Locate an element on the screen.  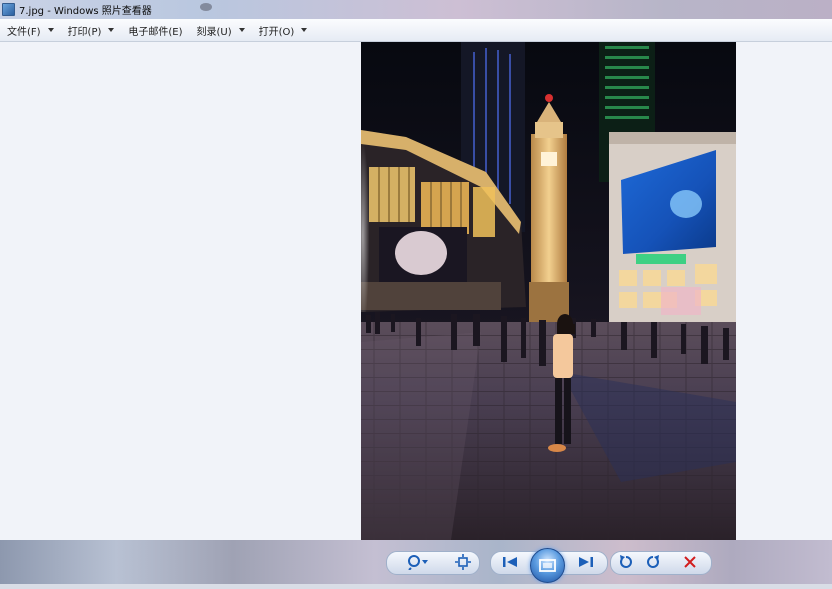
menu-email: 电子邮件(E) is located at coordinates (155, 30).